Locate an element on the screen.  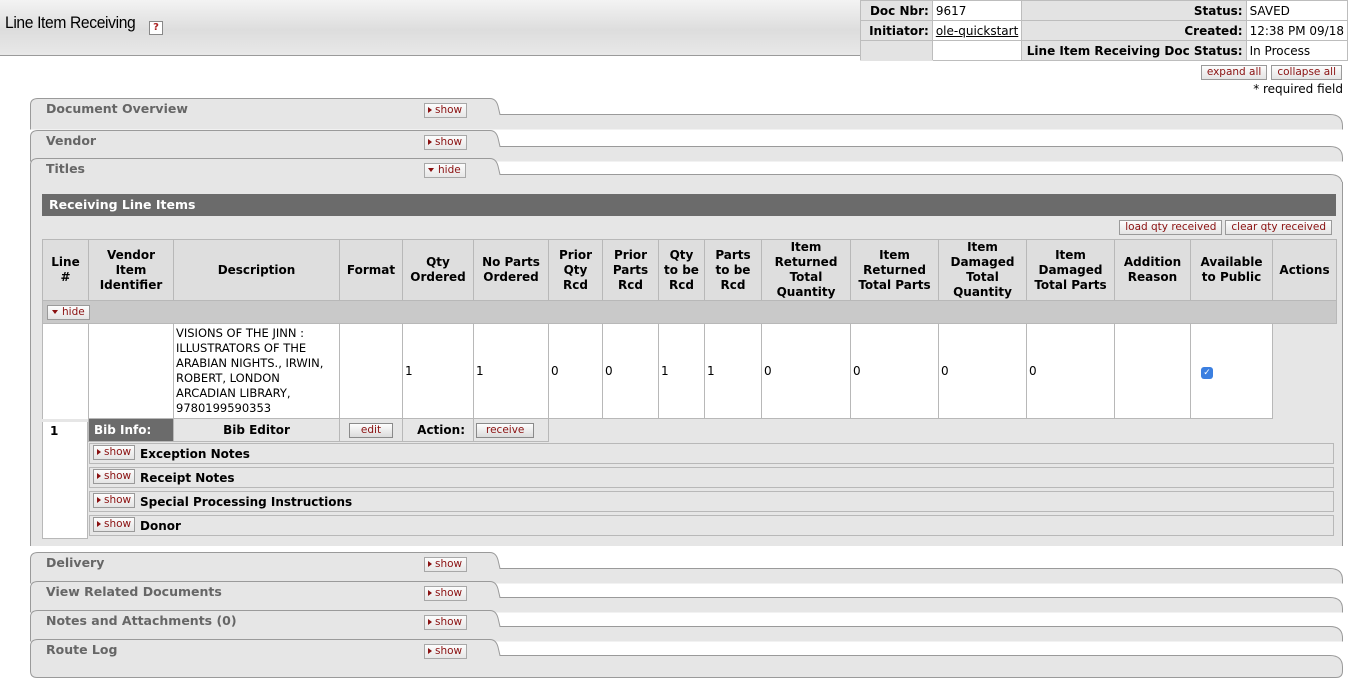
expand-all-button: expand all is located at coordinates (1234, 72).